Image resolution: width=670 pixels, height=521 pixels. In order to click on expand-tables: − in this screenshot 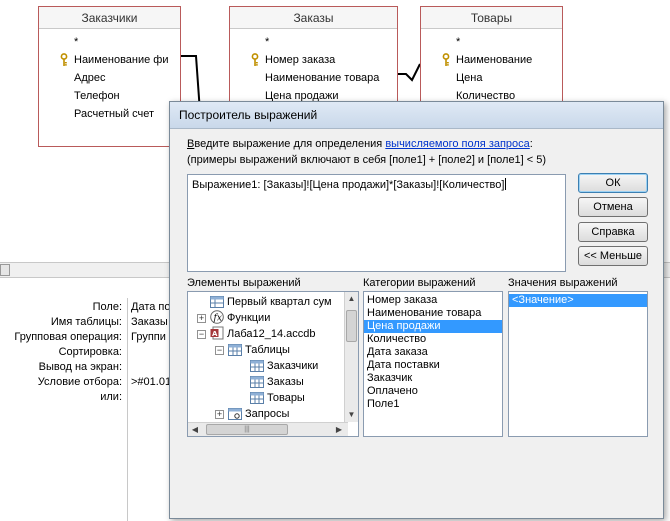, I will do `click(219, 350)`.